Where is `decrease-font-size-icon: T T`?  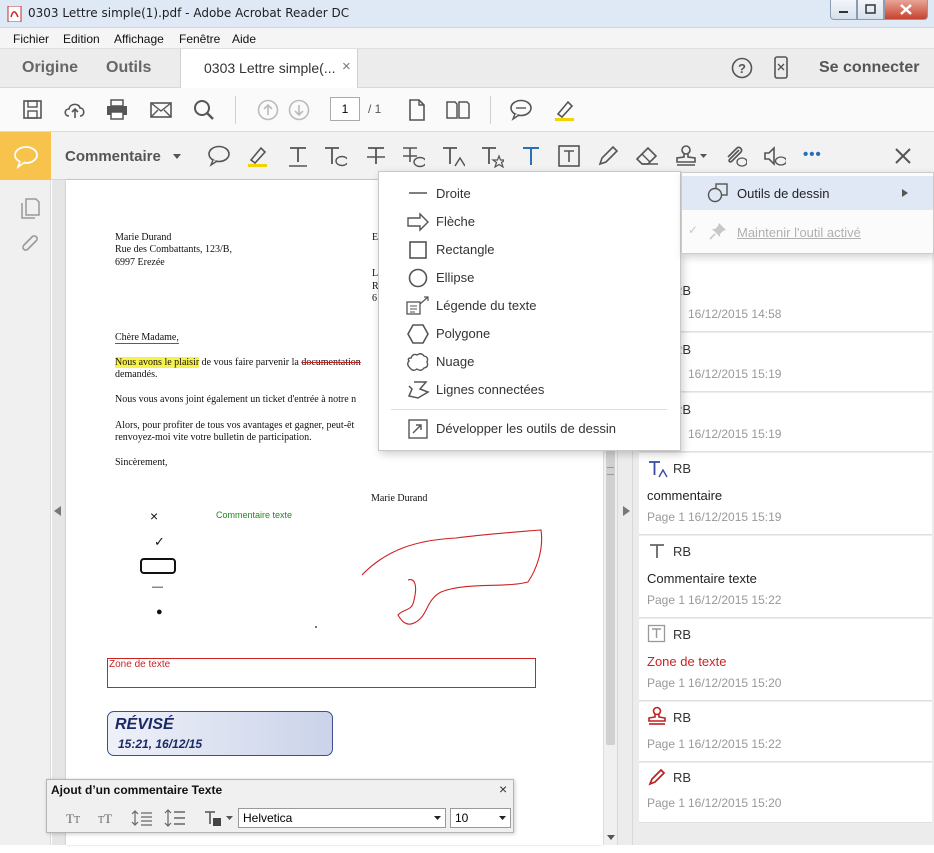 decrease-font-size-icon: T T is located at coordinates (75, 818).